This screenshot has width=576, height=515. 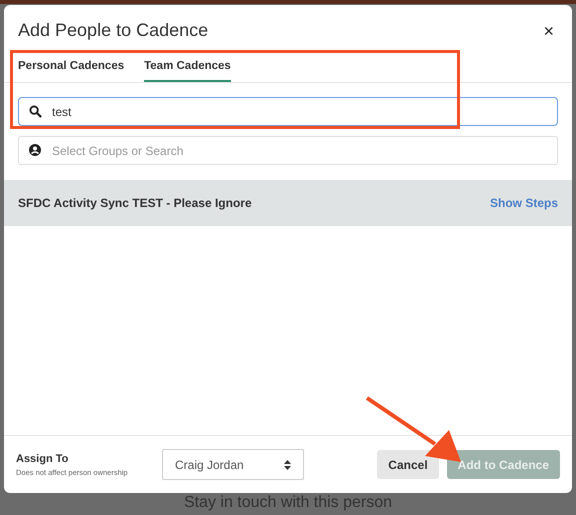 I want to click on sort-caret-icon, so click(x=287, y=465).